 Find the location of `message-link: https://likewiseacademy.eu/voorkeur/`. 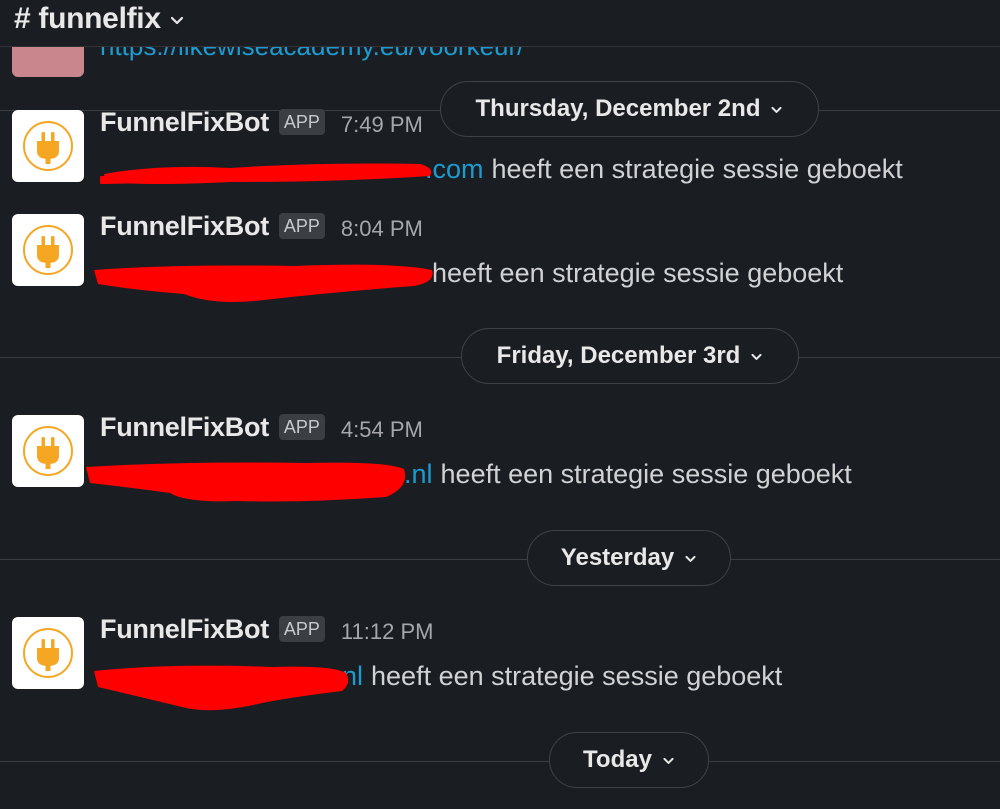

message-link: https://likewiseacademy.eu/voorkeur/ is located at coordinates (312, 54).